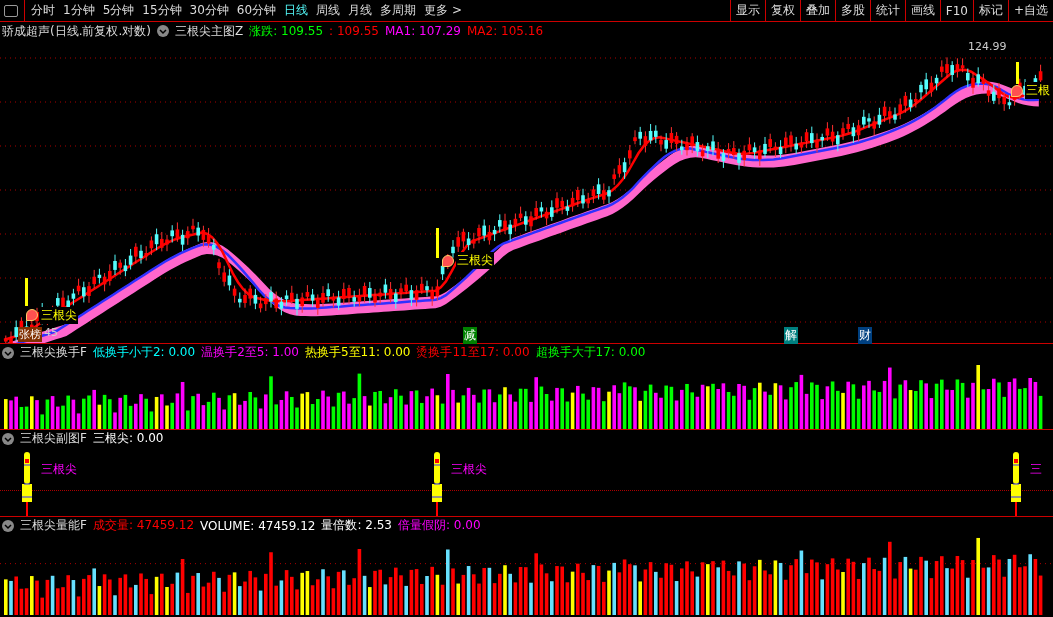  What do you see at coordinates (358, 352) in the screenshot?
I see `indicator-readout: 热换手5至11: 0.00` at bounding box center [358, 352].